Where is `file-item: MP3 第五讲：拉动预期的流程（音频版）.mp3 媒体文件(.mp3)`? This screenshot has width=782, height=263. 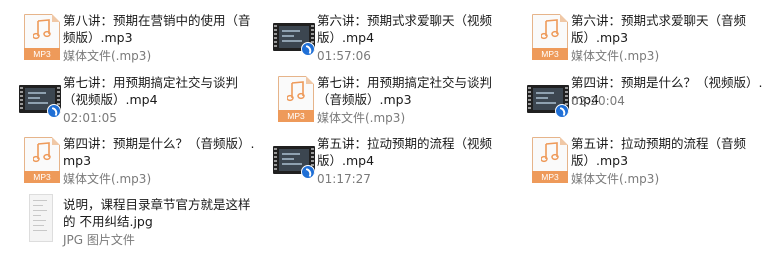
file-item: MP3 第五讲：拉动预期的流程（音频版）.mp3 媒体文件(.mp3) is located at coordinates (645, 161).